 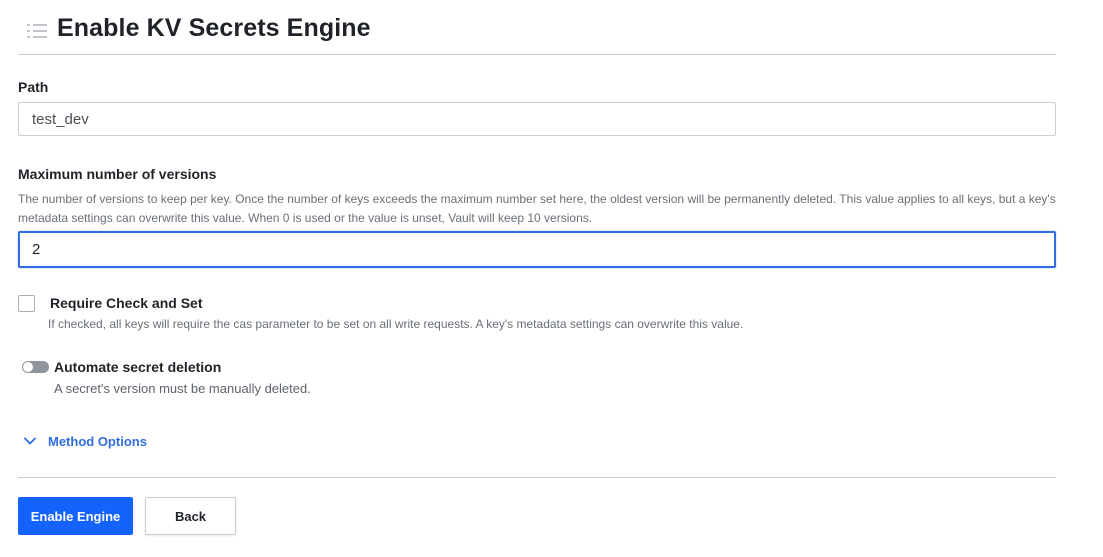 I want to click on max-versions-label: Maximum number of versions, so click(x=117, y=174).